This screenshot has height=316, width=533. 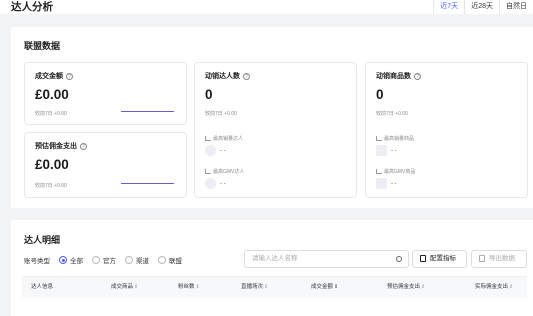 I want to click on alliance-section-title: 联盟数据, so click(x=42, y=46).